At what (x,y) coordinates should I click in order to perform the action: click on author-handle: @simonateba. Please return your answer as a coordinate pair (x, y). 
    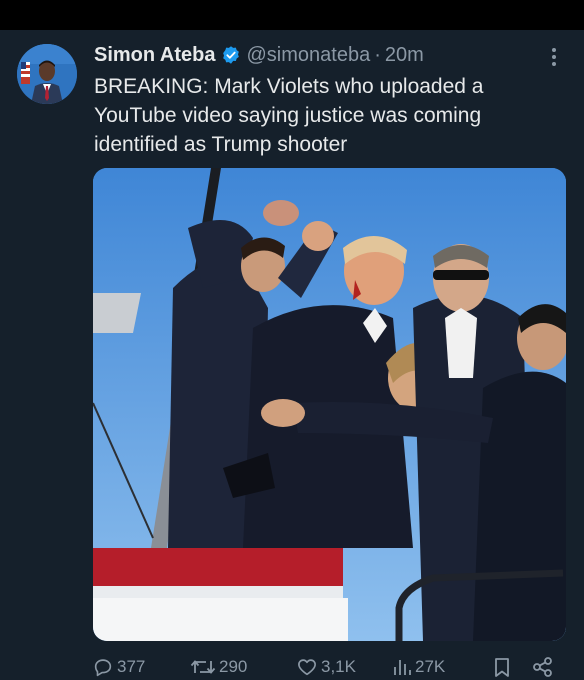
    Looking at the image, I should click on (309, 55).